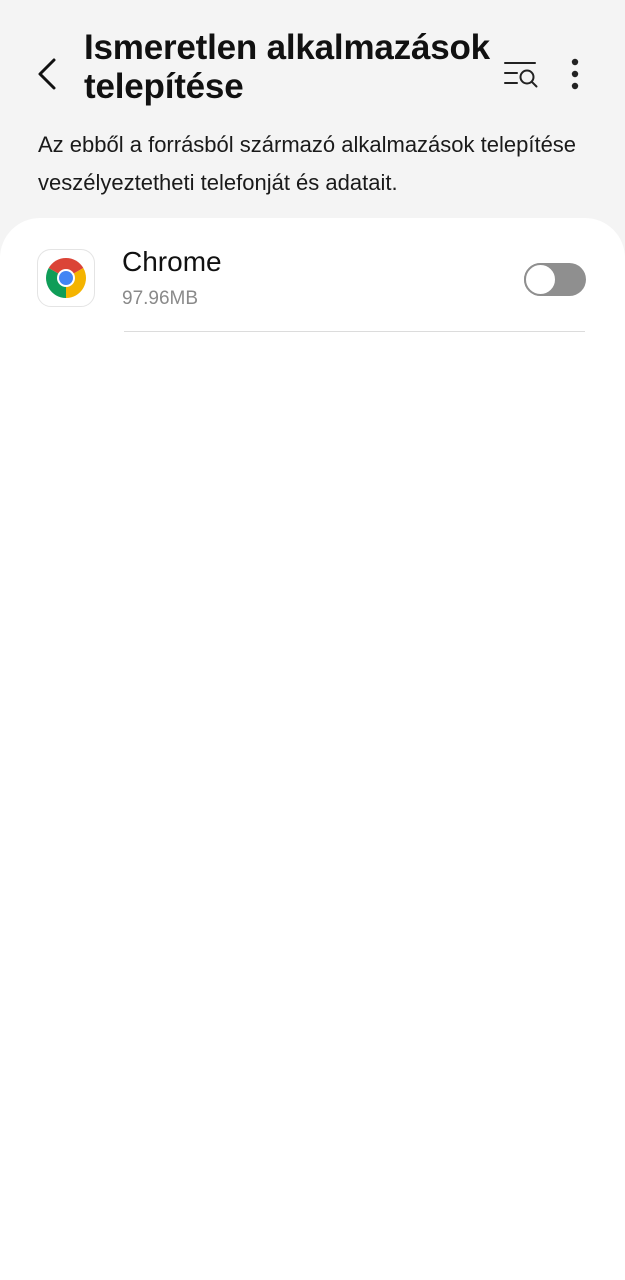 The image size is (625, 1280). What do you see at coordinates (540, 279) in the screenshot?
I see `toggle-knob` at bounding box center [540, 279].